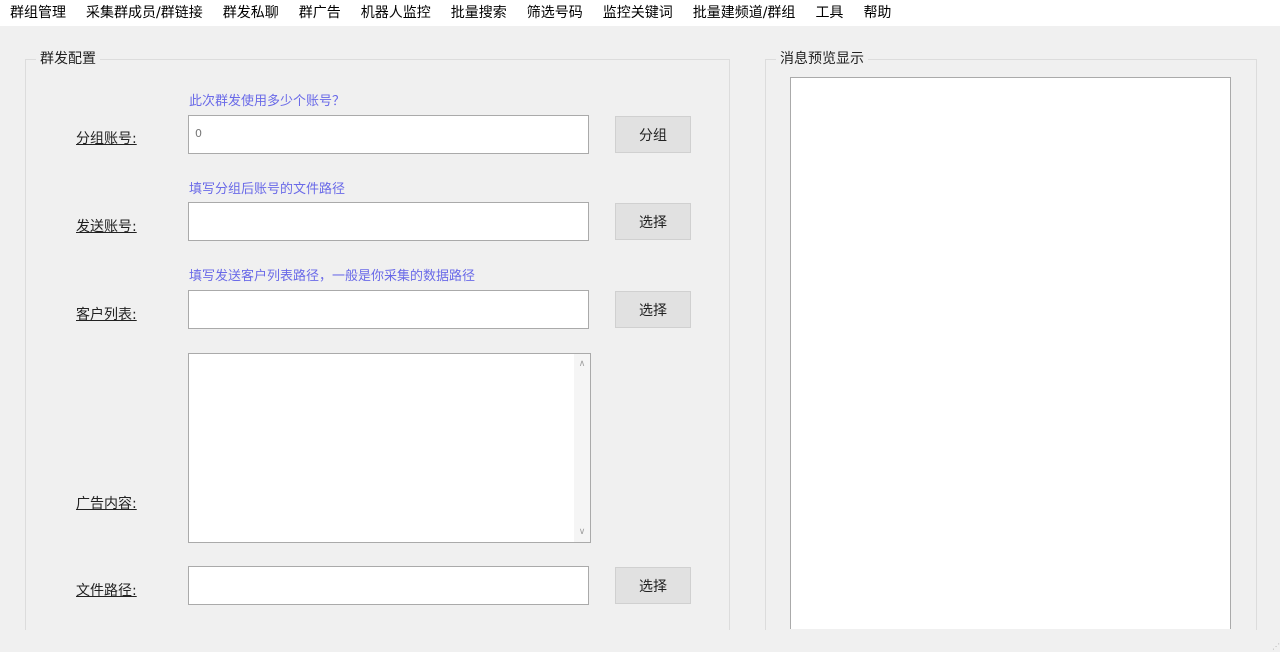 This screenshot has height=652, width=1280. What do you see at coordinates (822, 59) in the screenshot?
I see `preview-title: 消息预览显示` at bounding box center [822, 59].